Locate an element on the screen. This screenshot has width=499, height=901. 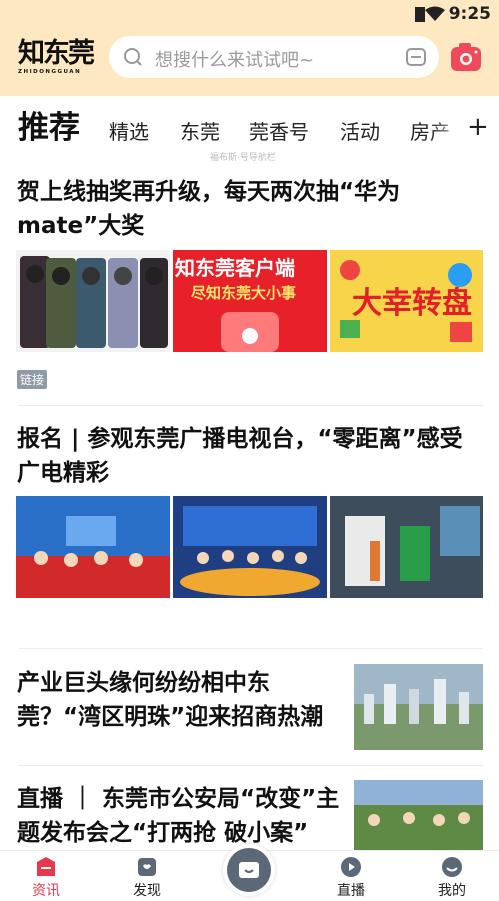
news-icon is located at coordinates (46, 866).